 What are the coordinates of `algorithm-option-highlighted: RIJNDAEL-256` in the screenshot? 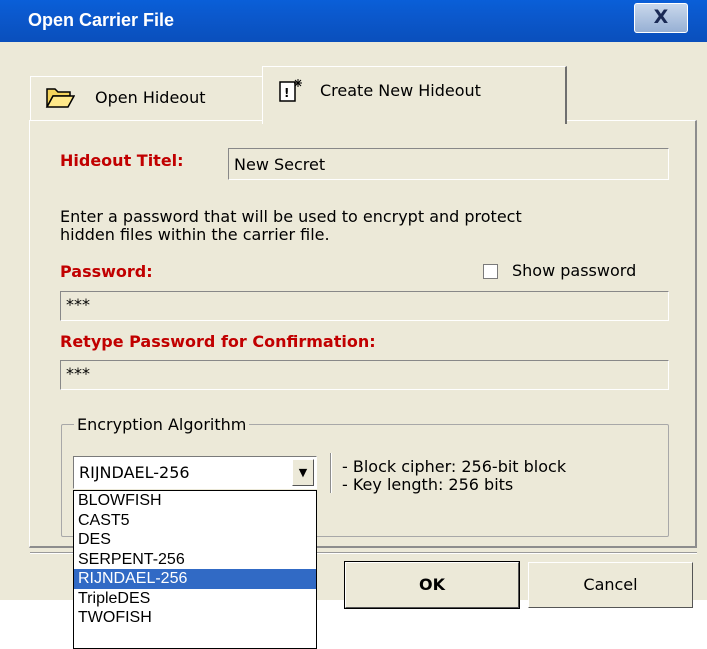 It's located at (195, 579).